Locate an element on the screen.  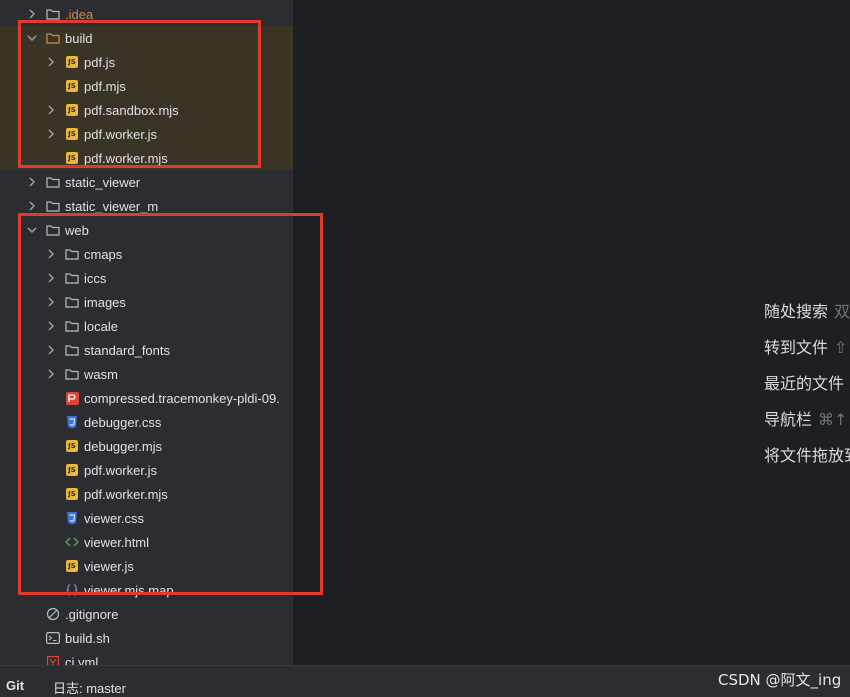
tree-item: debugger.css is located at coordinates (146, 422).